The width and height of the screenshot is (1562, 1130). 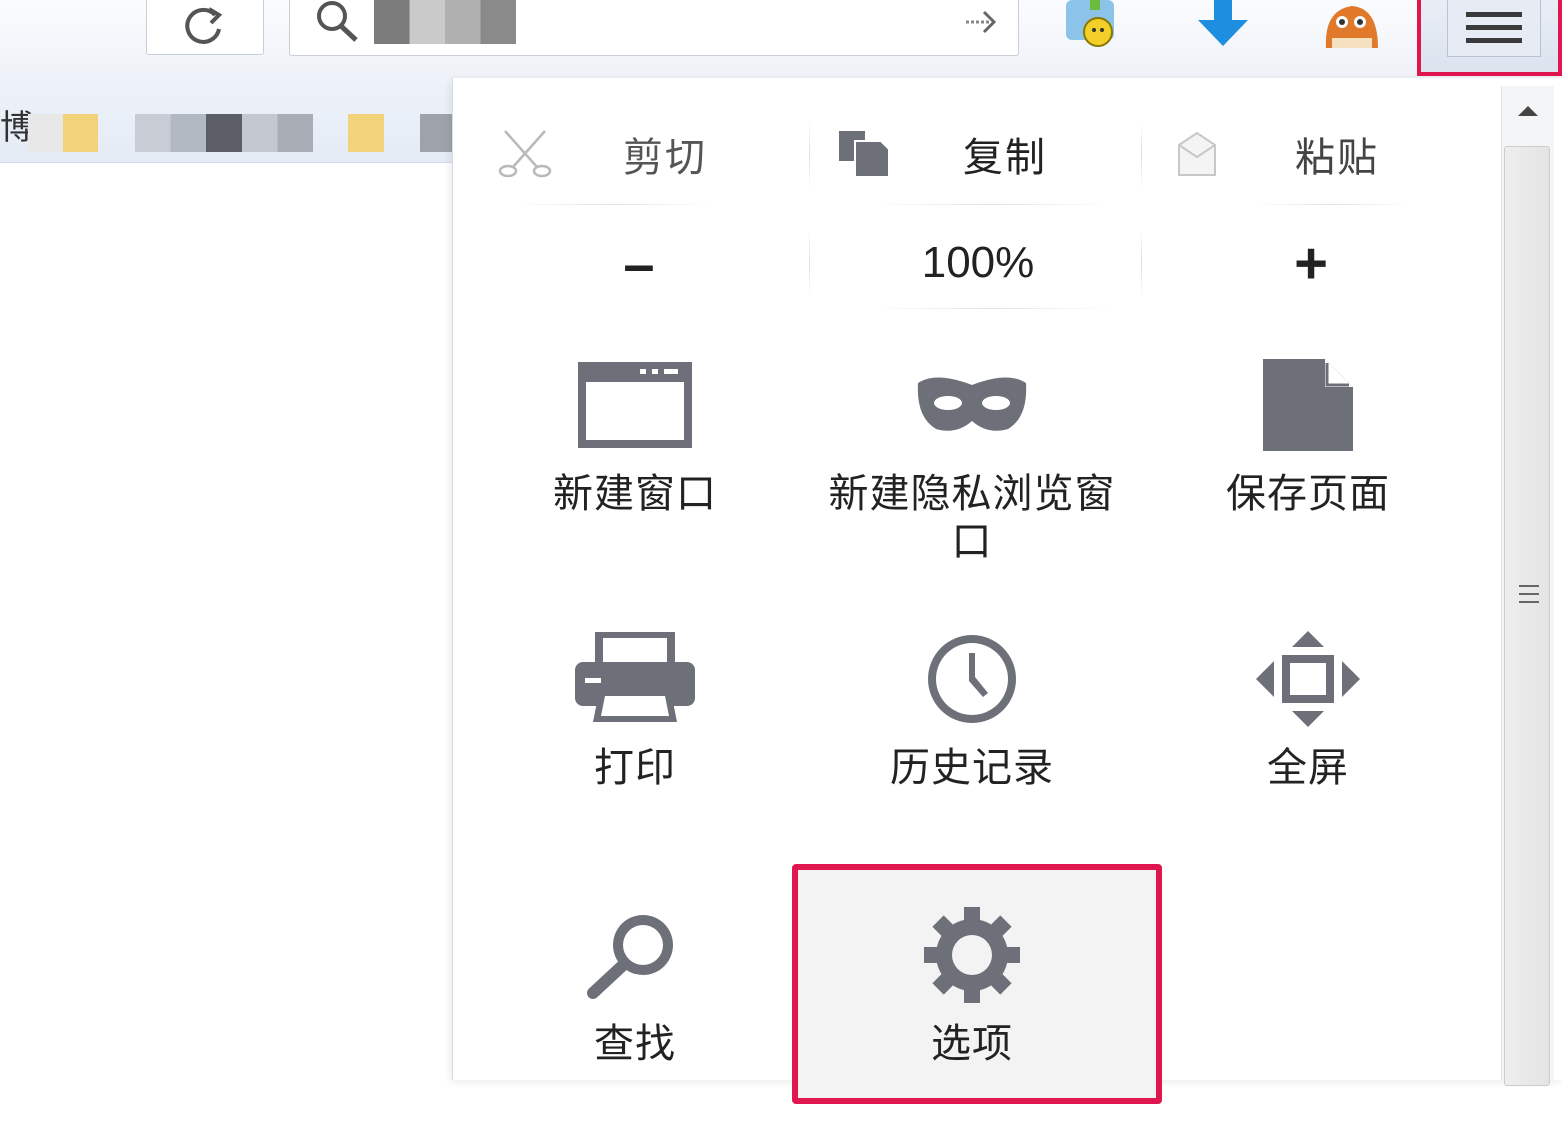 I want to click on zoom-level: 100%, so click(x=978, y=262).